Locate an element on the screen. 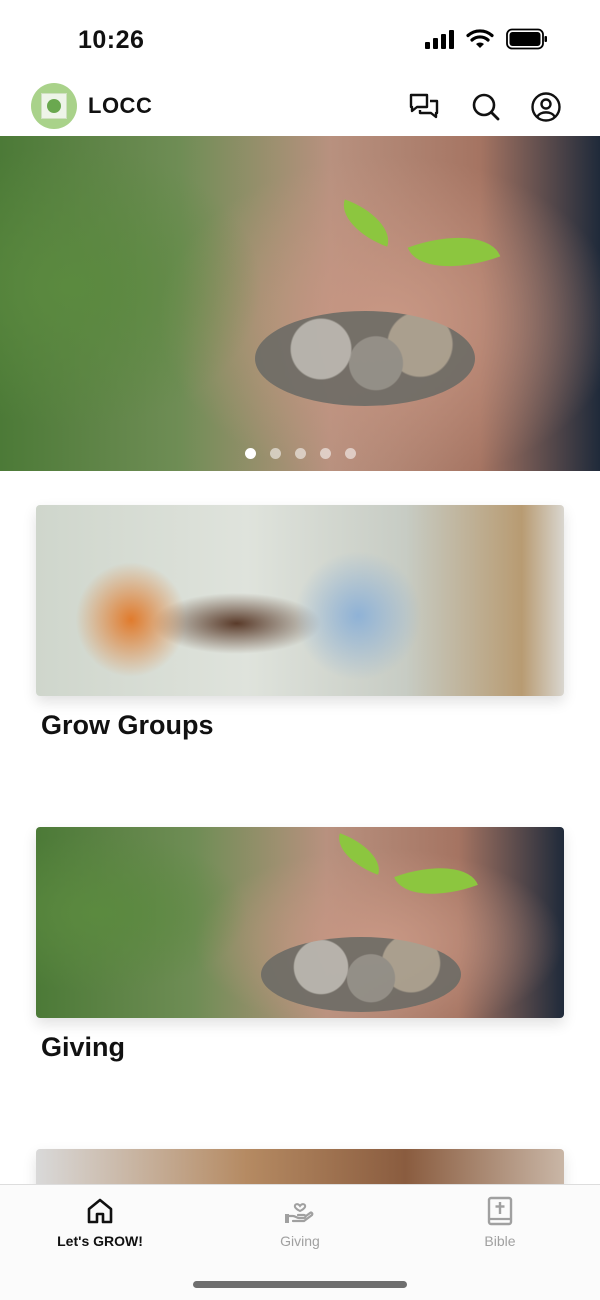  user-circle-icon is located at coordinates (546, 107).